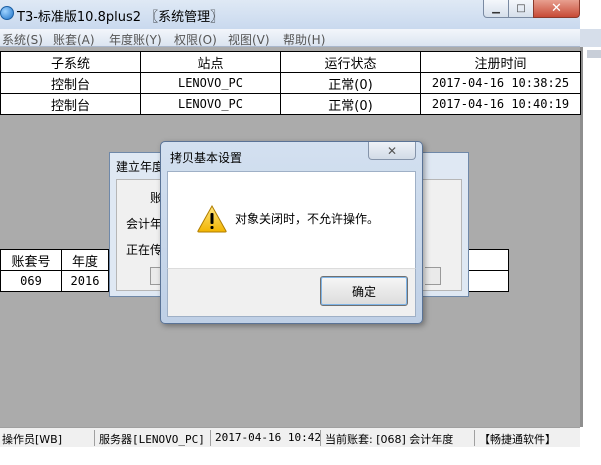  What do you see at coordinates (144, 224) in the screenshot?
I see `build-dialog-label-year: 会计年` at bounding box center [144, 224].